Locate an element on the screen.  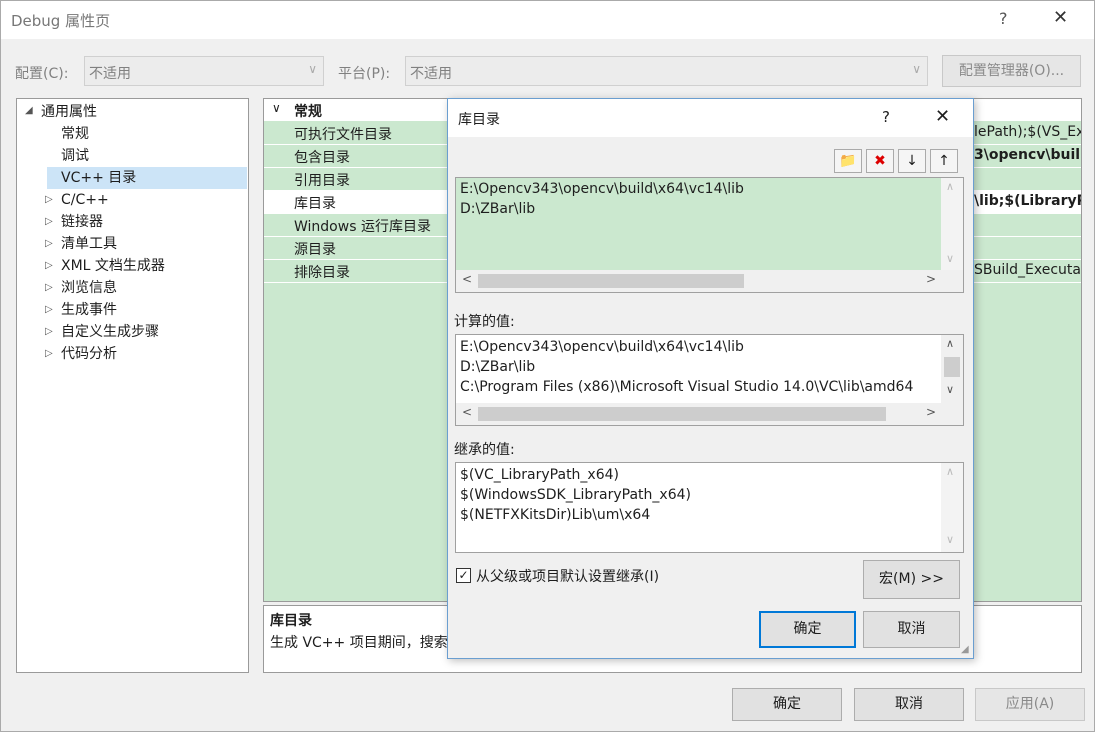
row-name: 包含目录 is located at coordinates (322, 158).